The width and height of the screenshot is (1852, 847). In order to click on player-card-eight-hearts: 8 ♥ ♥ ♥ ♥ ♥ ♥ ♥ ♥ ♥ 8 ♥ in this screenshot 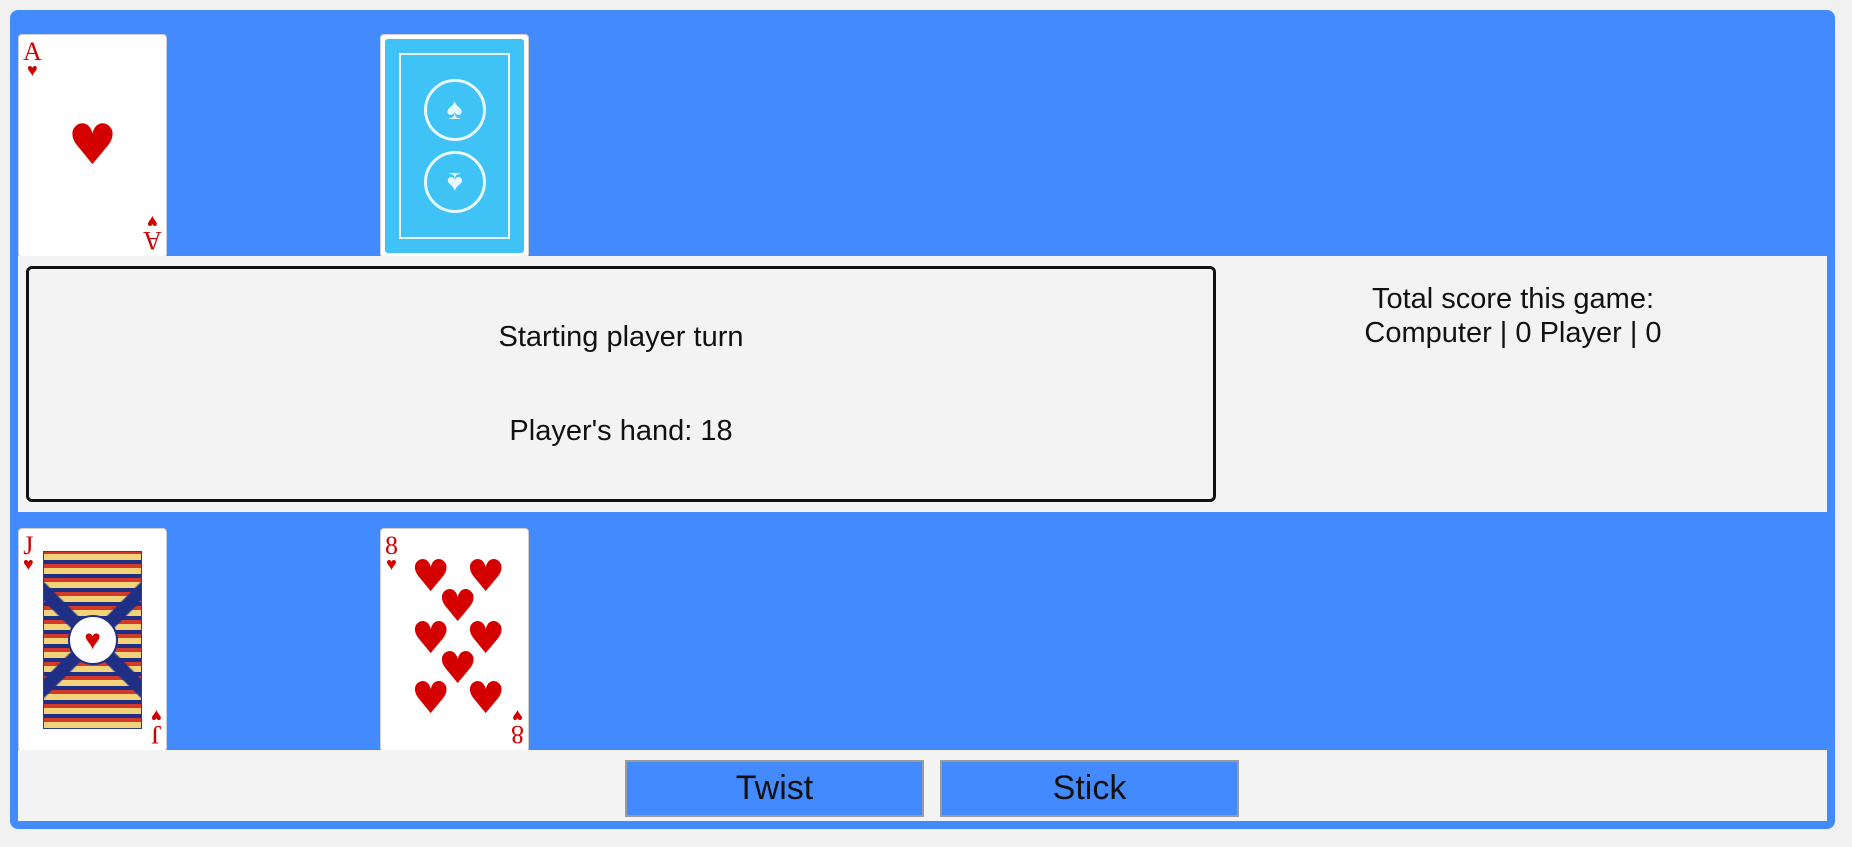, I will do `click(454, 640)`.